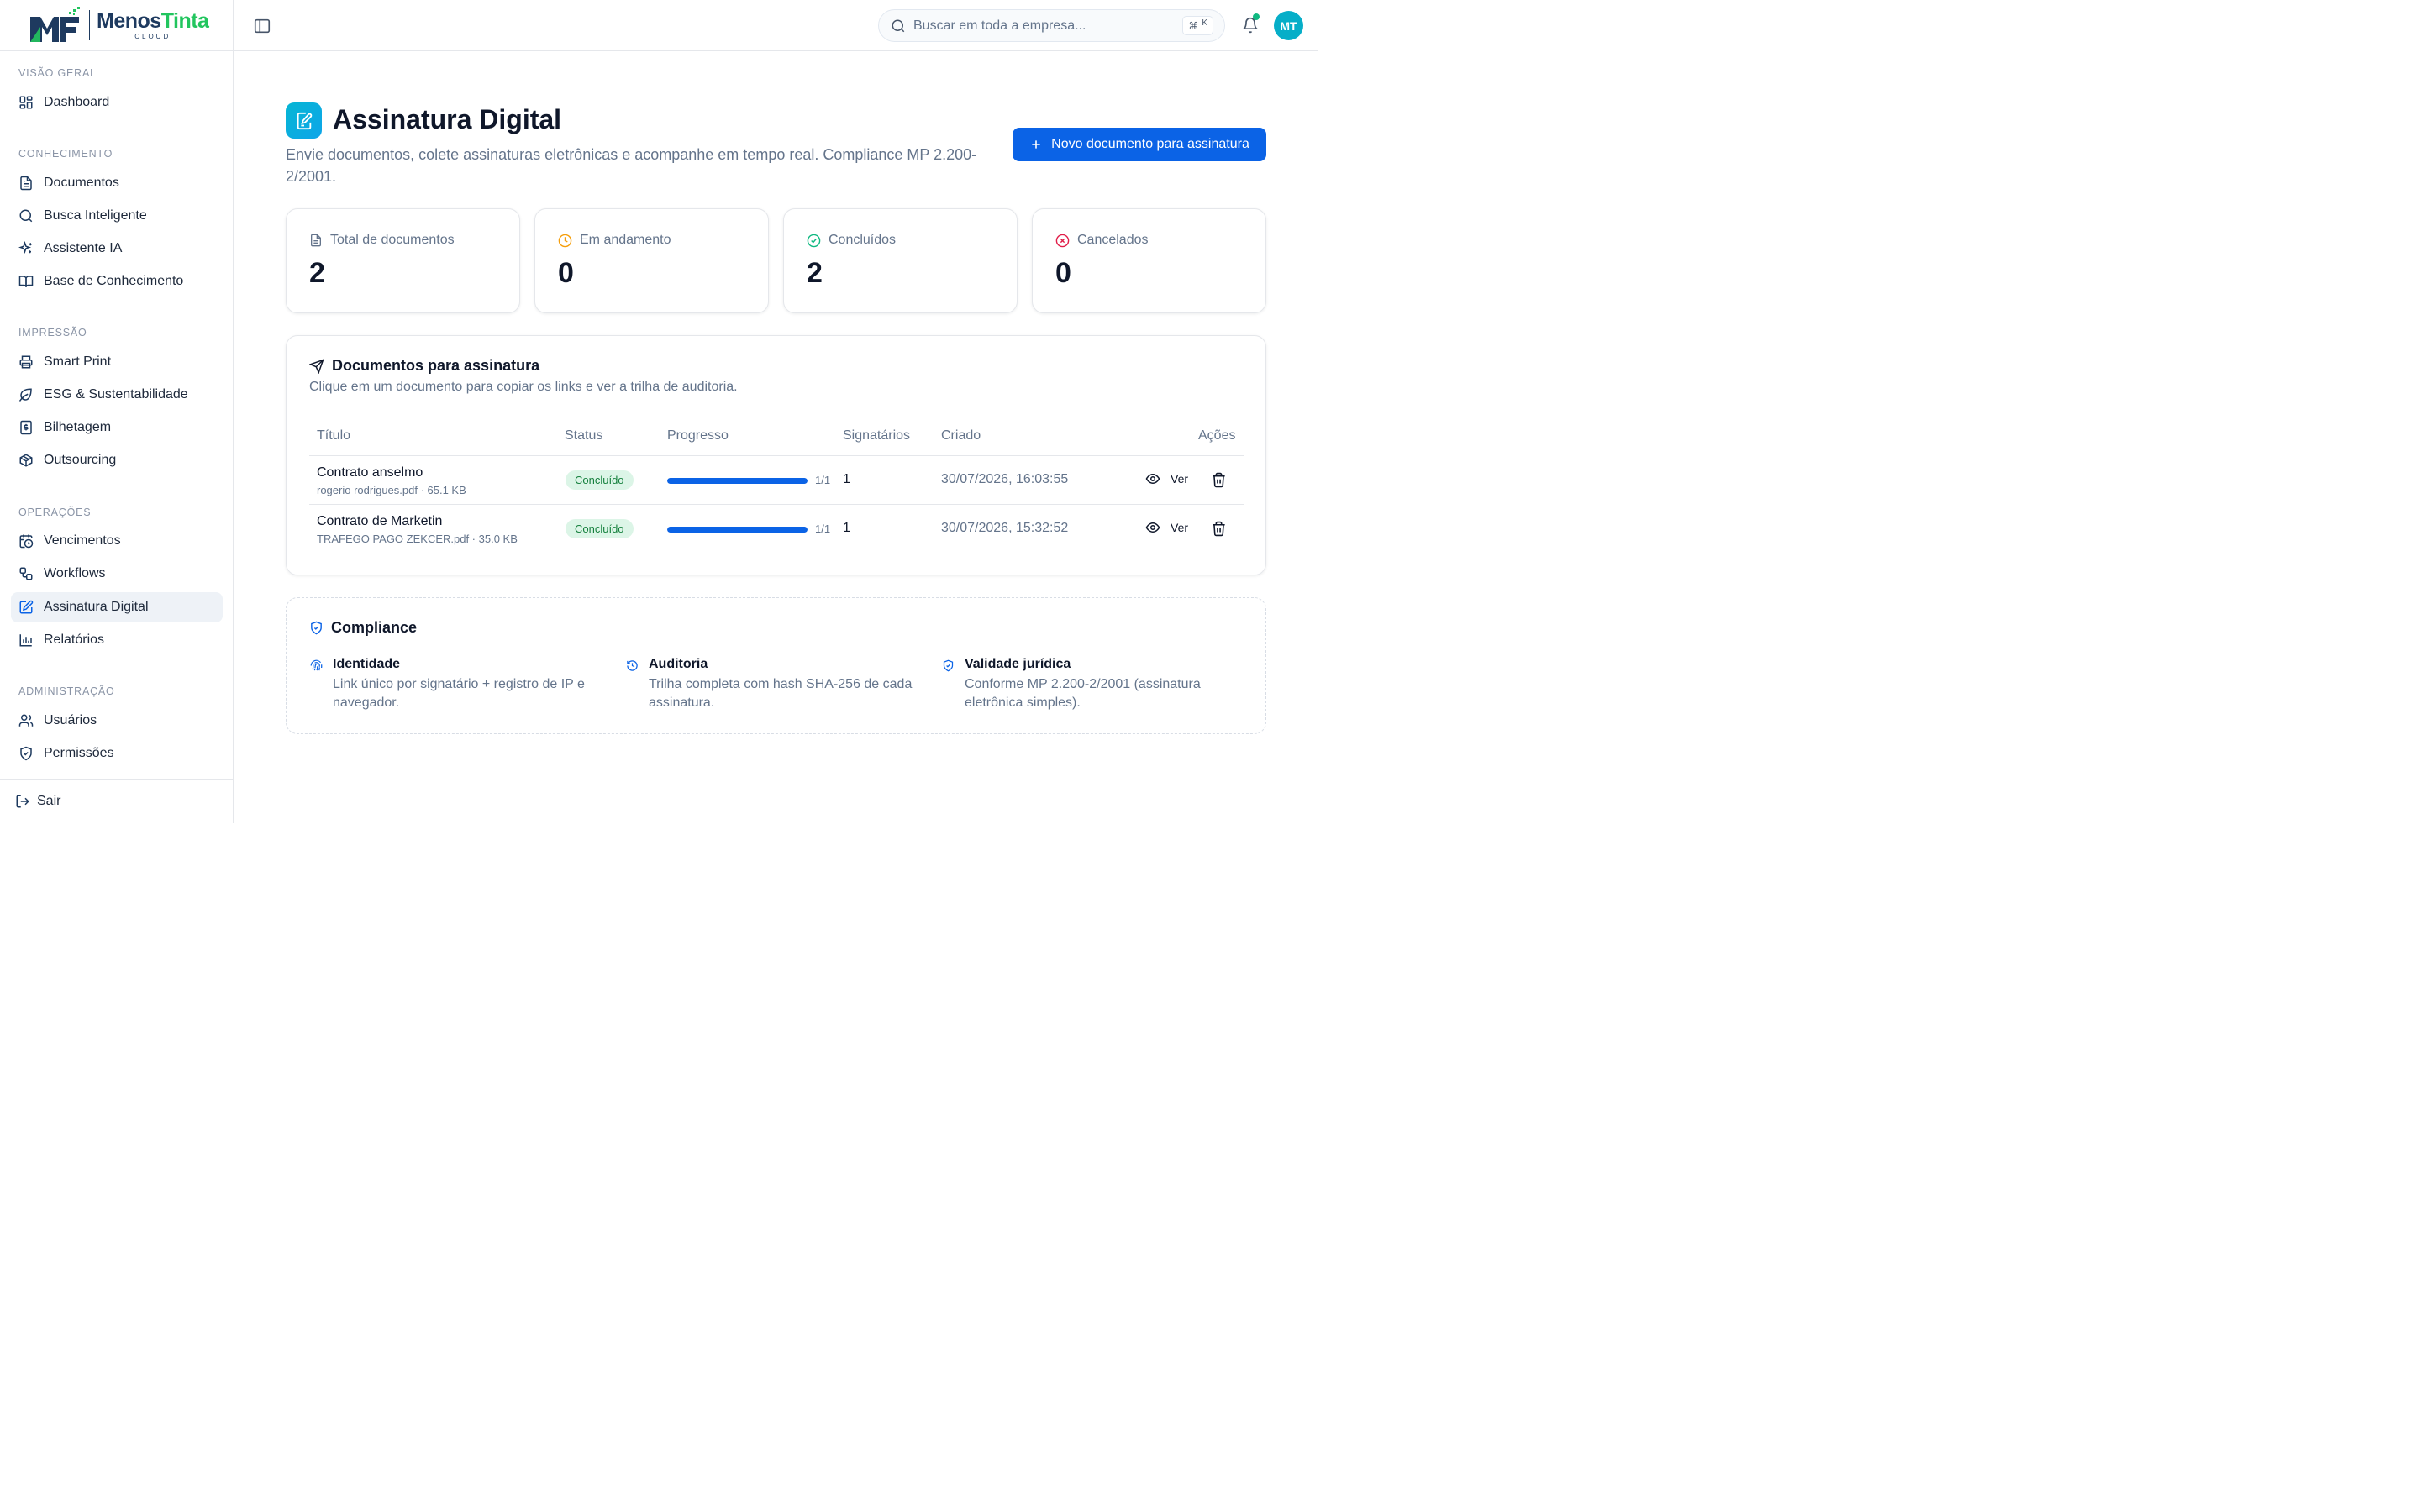 This screenshot has width=2420, height=1512. Describe the element at coordinates (55, 24) in the screenshot. I see `logo-mark-icon` at that location.